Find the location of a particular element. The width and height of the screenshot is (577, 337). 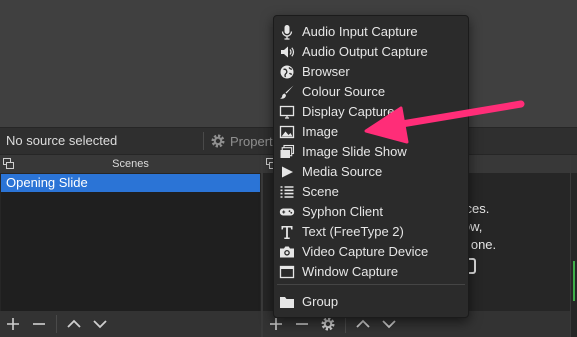

properties-label: Propert is located at coordinates (251, 141).